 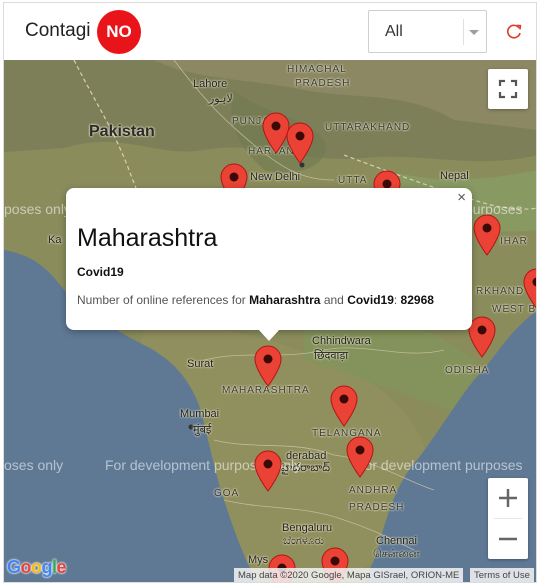 I want to click on fullscreen-icon, so click(x=508, y=89).